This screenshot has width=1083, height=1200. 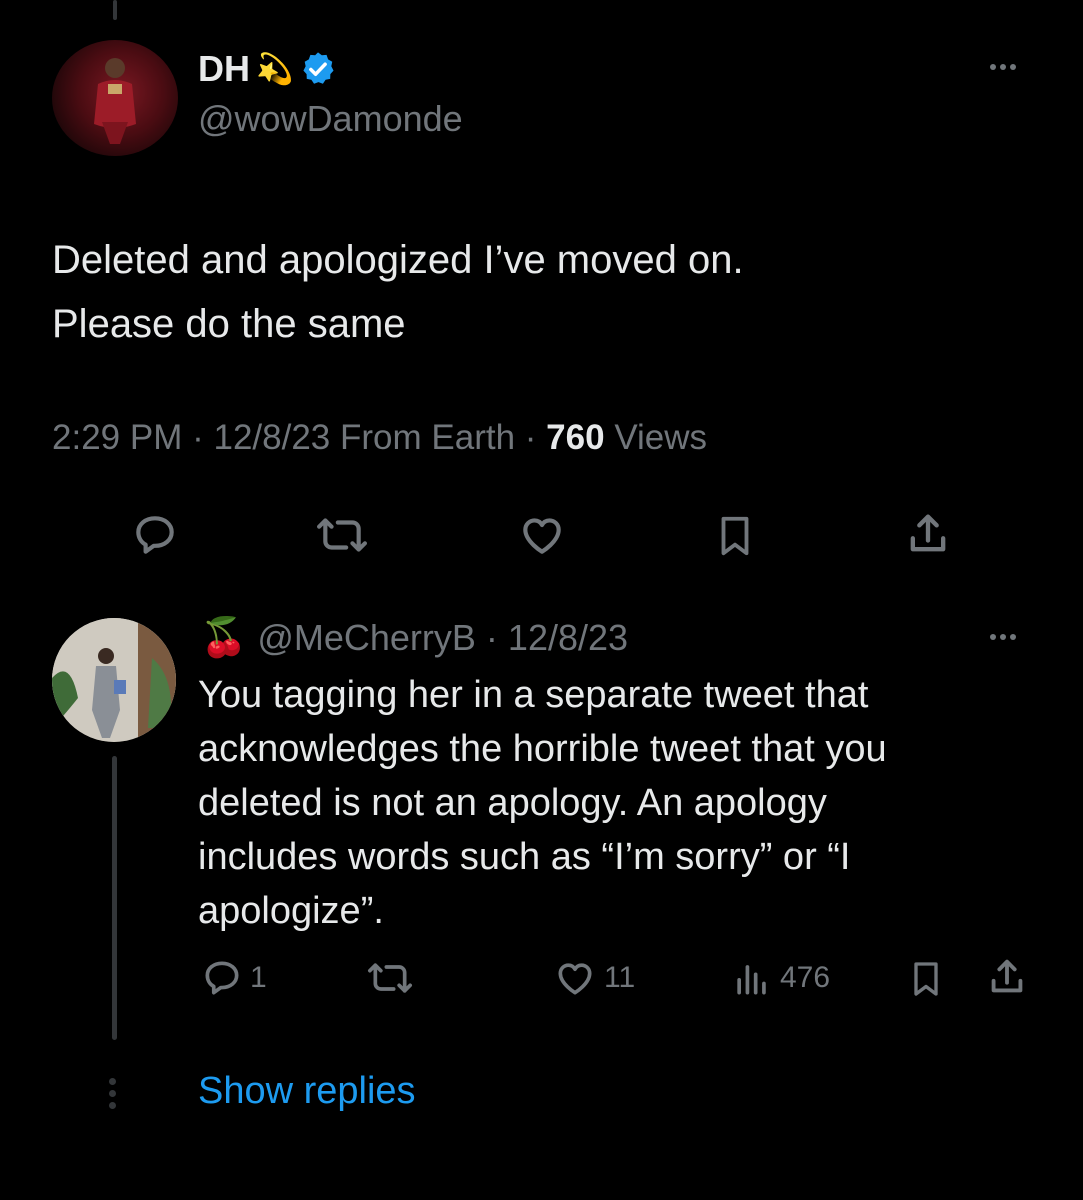 What do you see at coordinates (307, 1091) in the screenshot?
I see `show-replies-link: Show replies` at bounding box center [307, 1091].